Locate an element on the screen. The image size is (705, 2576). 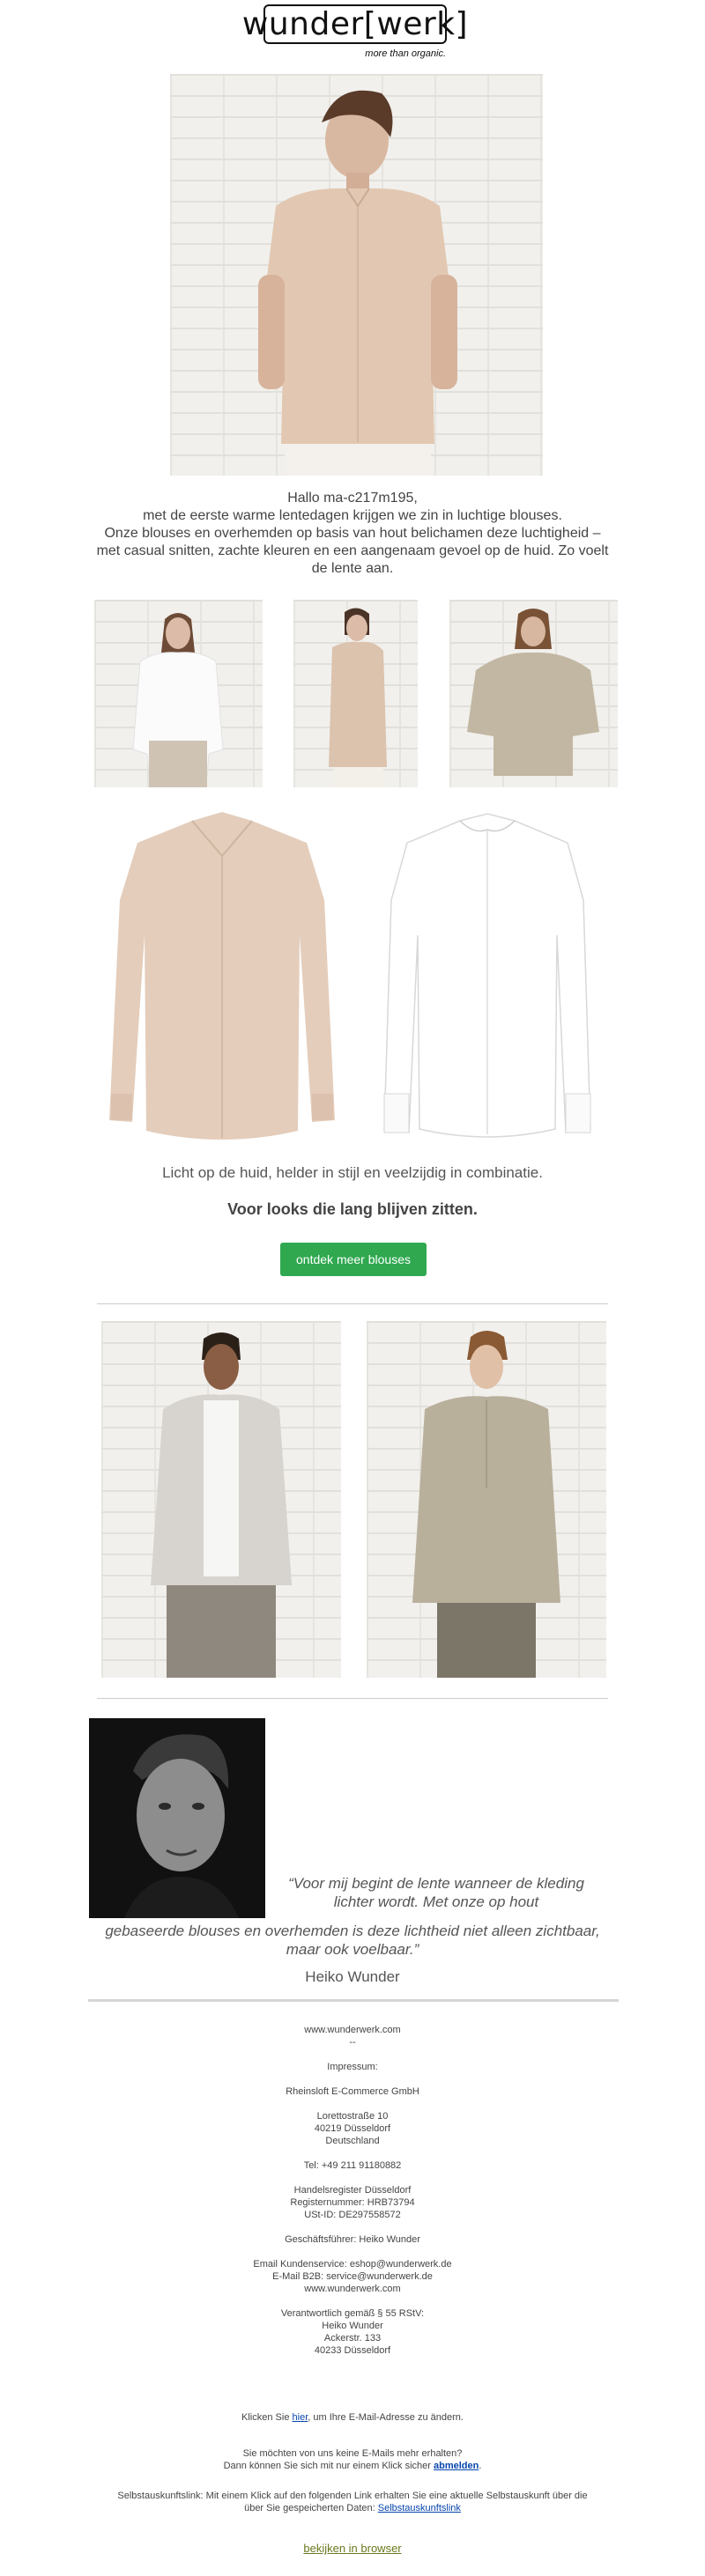
product-image-white-blouse-model is located at coordinates (178, 693).